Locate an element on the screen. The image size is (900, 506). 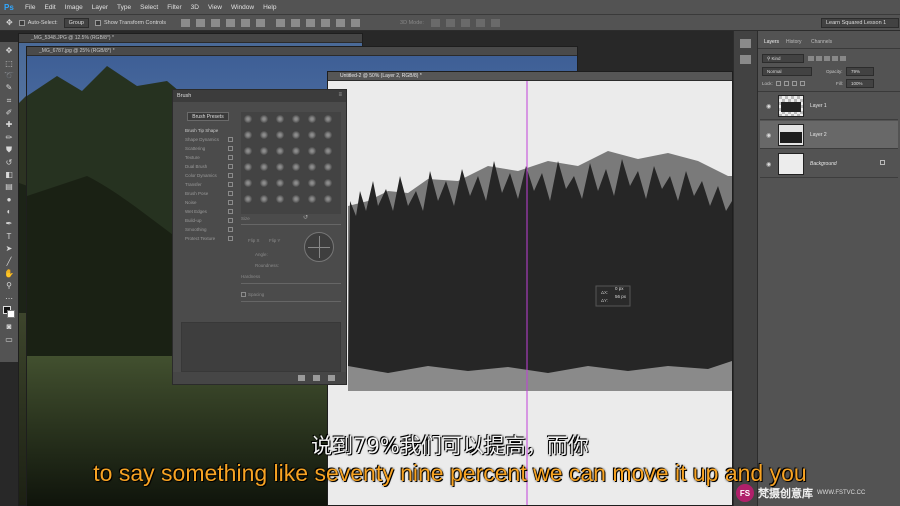
auto-select-checkbox is located at coordinates (21, 22).